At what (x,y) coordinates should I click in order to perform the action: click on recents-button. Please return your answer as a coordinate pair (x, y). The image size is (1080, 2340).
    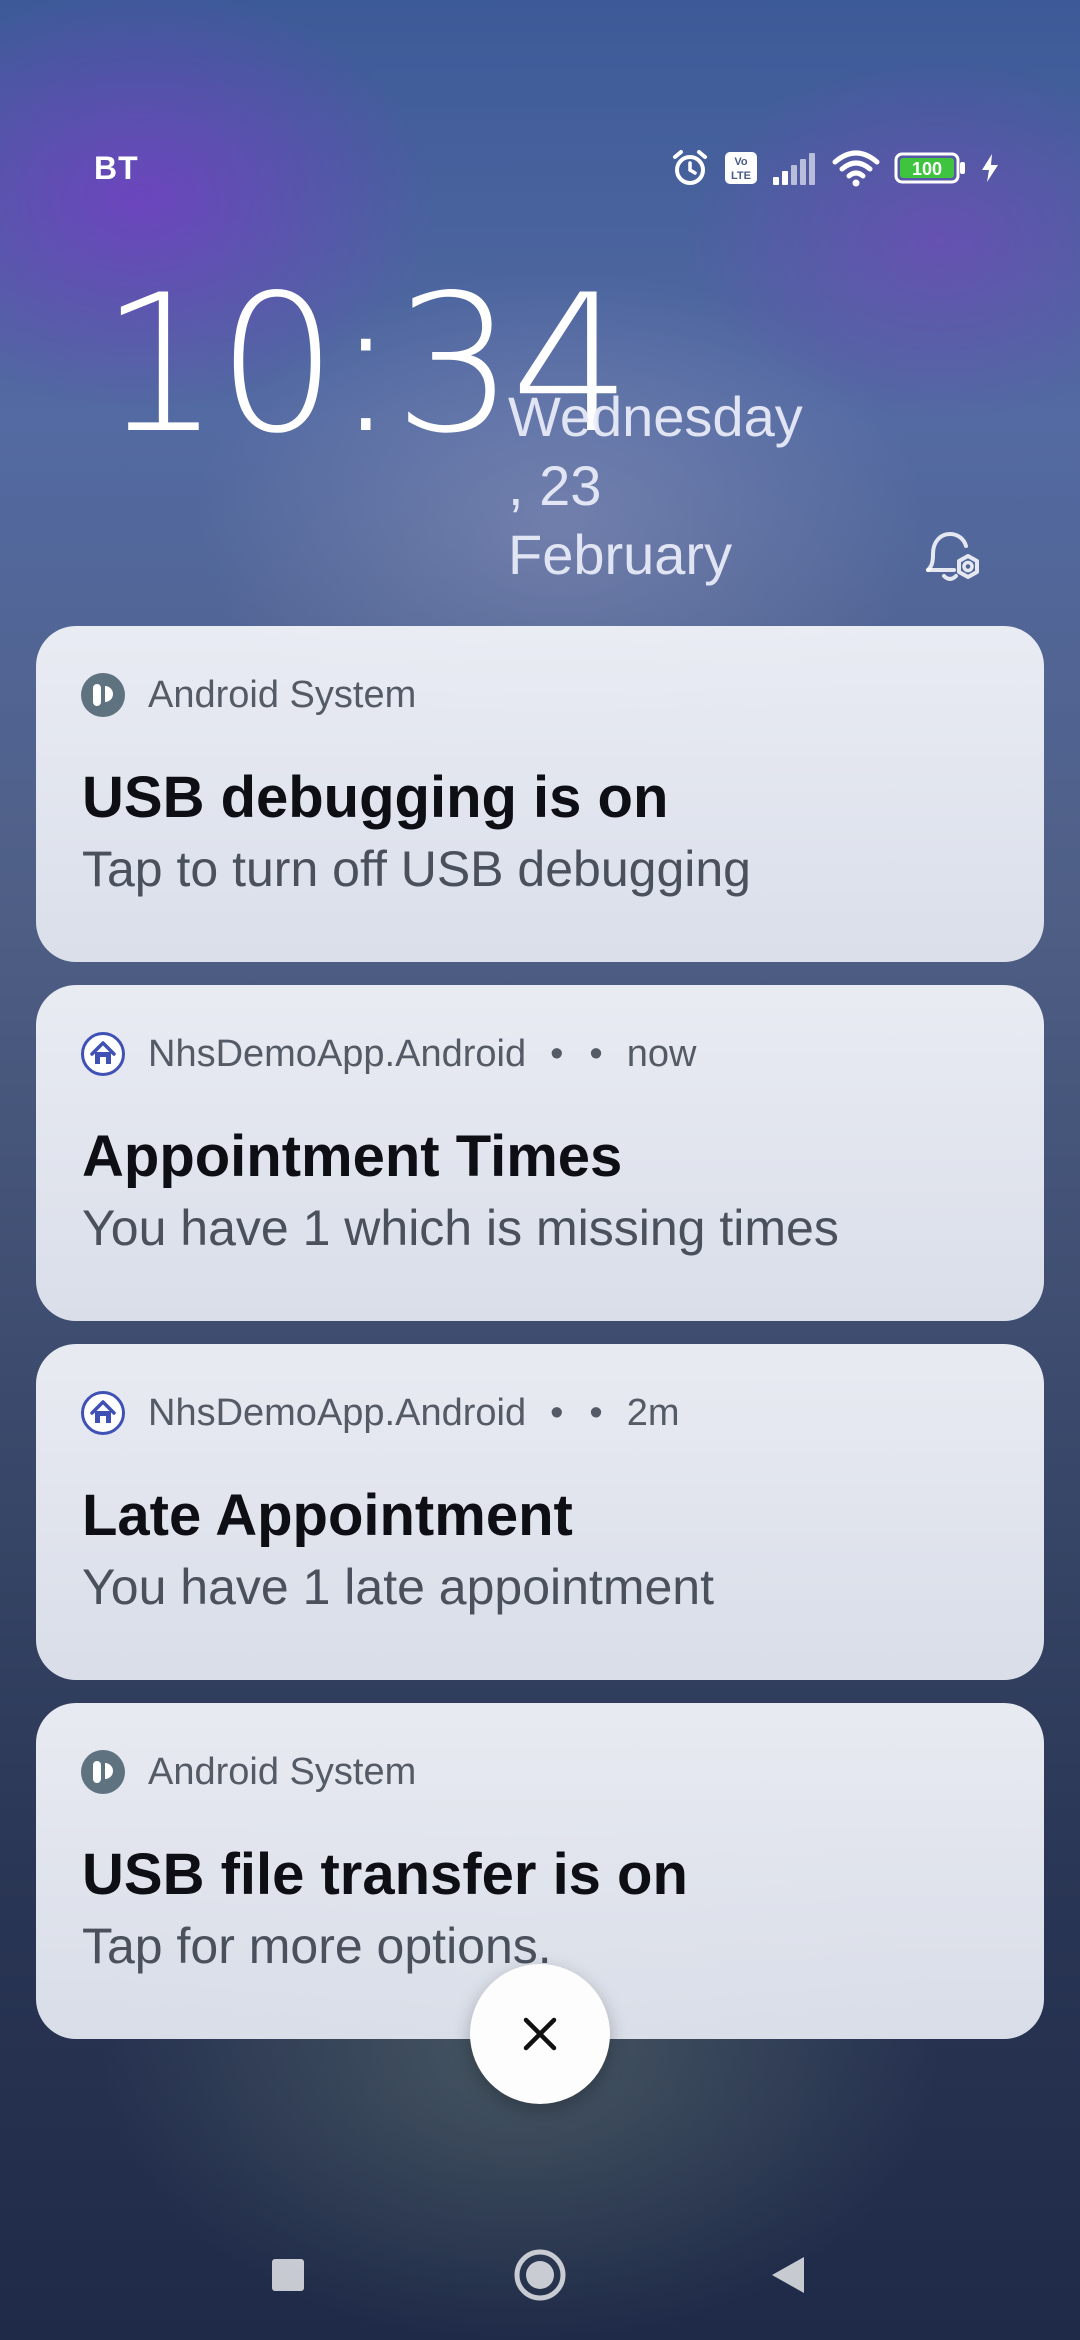
    Looking at the image, I should click on (288, 2275).